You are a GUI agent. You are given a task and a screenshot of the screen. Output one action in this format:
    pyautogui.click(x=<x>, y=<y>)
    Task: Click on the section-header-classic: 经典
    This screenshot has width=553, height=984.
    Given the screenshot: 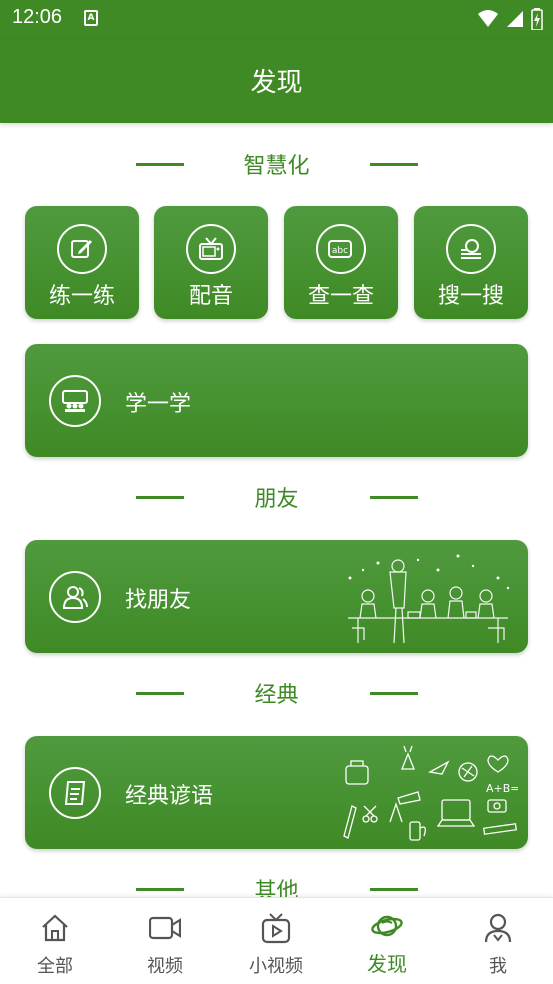 What is the action you would take?
    pyautogui.click(x=276, y=693)
    